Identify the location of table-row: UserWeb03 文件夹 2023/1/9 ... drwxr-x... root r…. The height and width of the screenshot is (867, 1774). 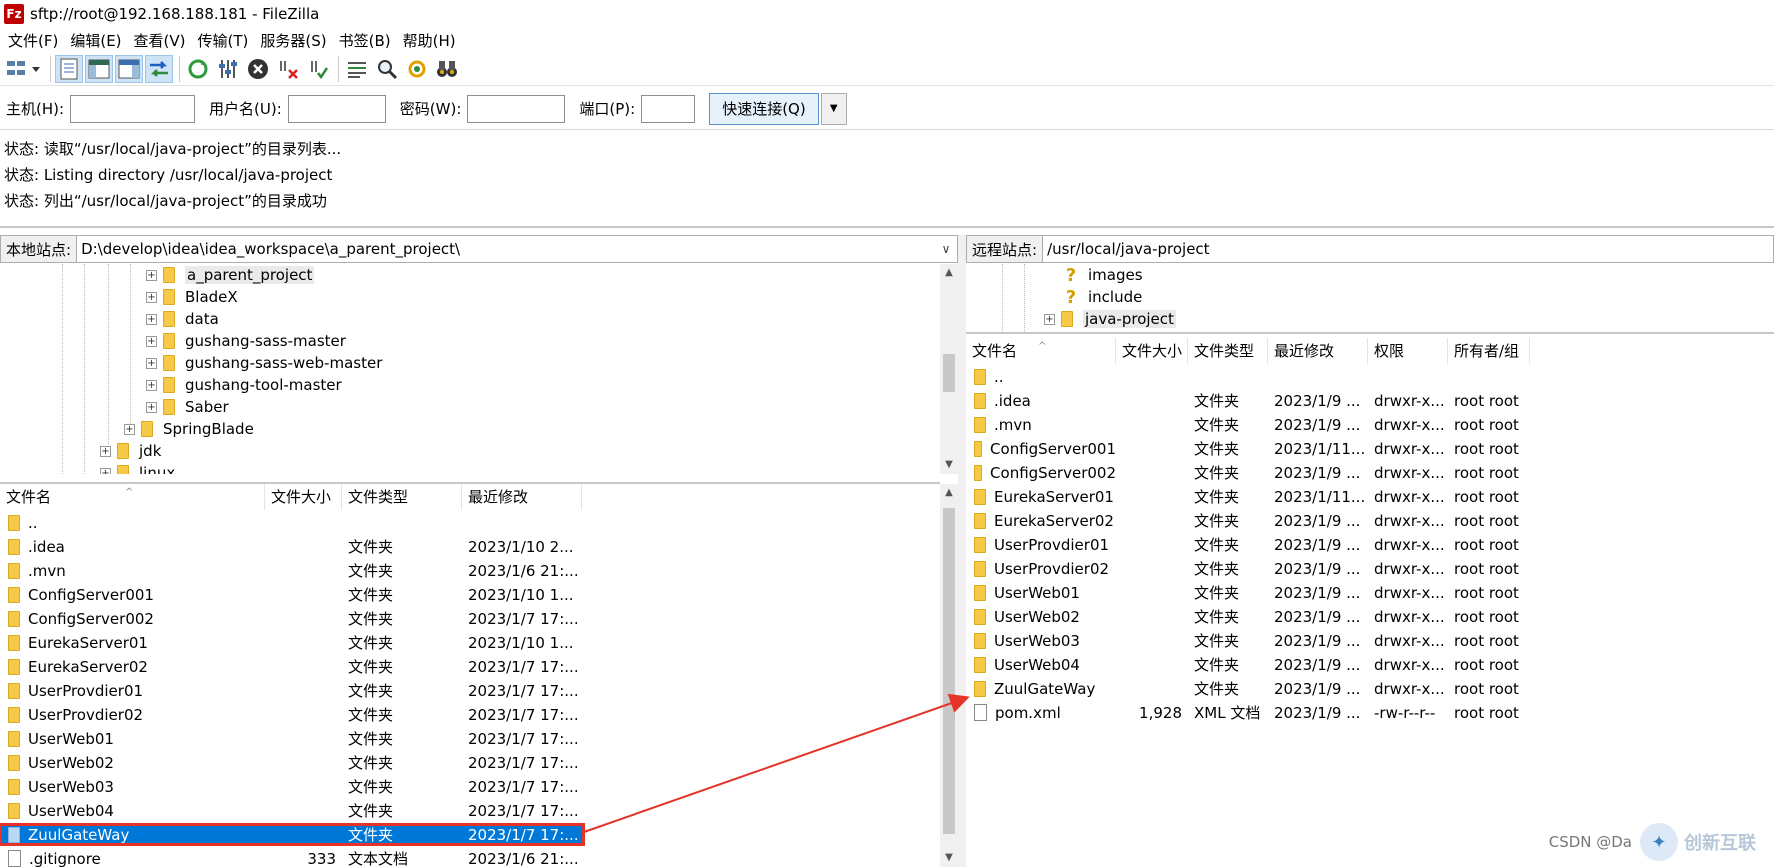
(1370, 640).